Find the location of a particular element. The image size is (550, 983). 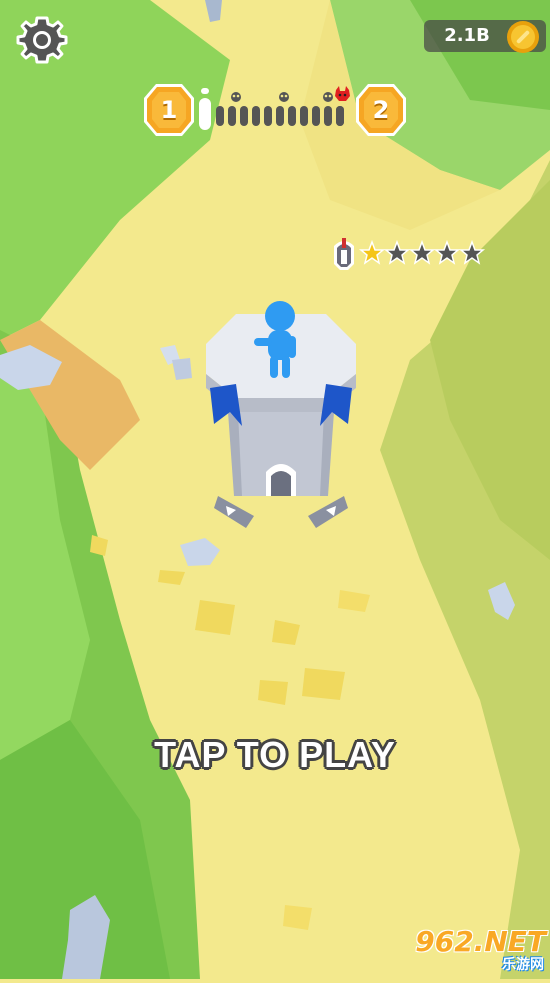

coin-amount: 2.1B is located at coordinates (467, 35).